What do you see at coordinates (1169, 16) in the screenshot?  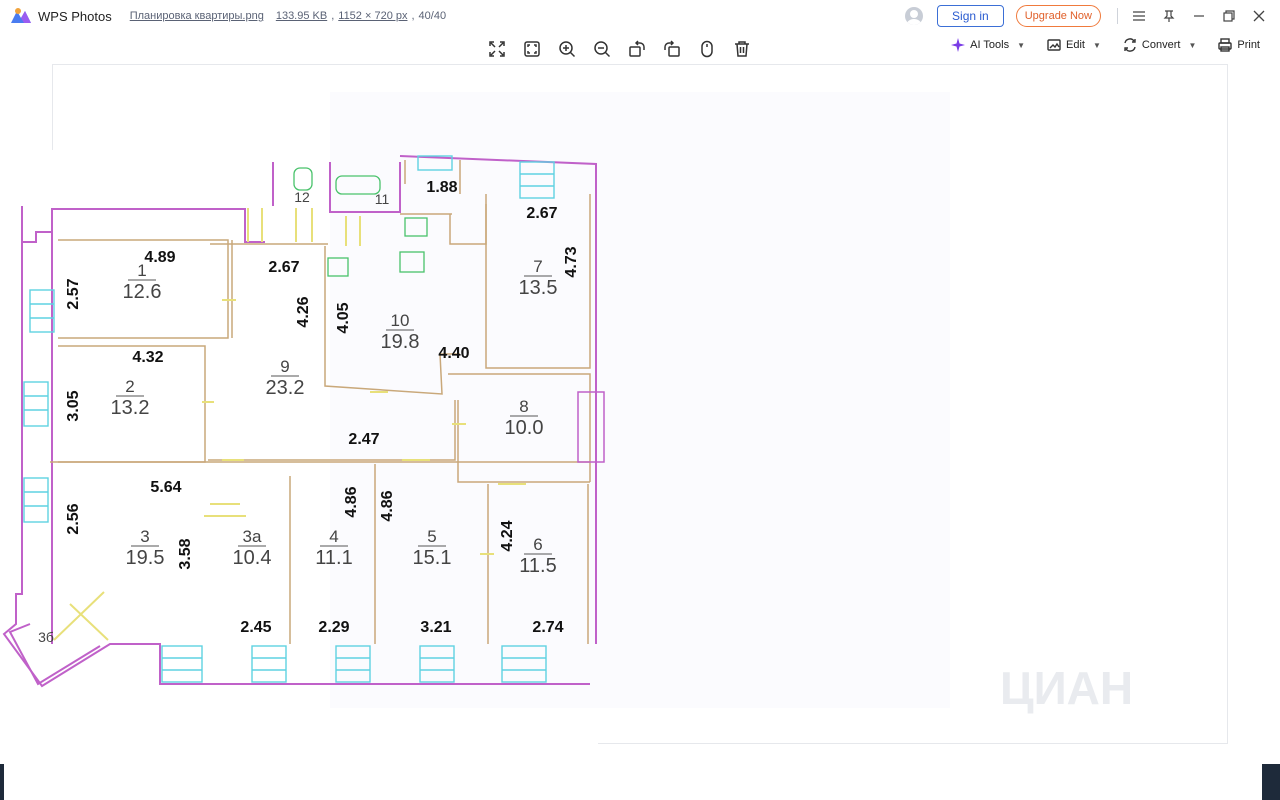 I see `pin-icon` at bounding box center [1169, 16].